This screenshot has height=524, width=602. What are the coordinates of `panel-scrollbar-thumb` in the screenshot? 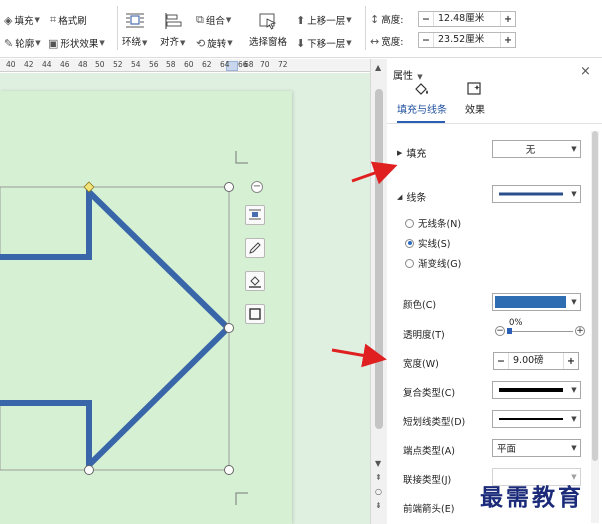 It's located at (595, 296).